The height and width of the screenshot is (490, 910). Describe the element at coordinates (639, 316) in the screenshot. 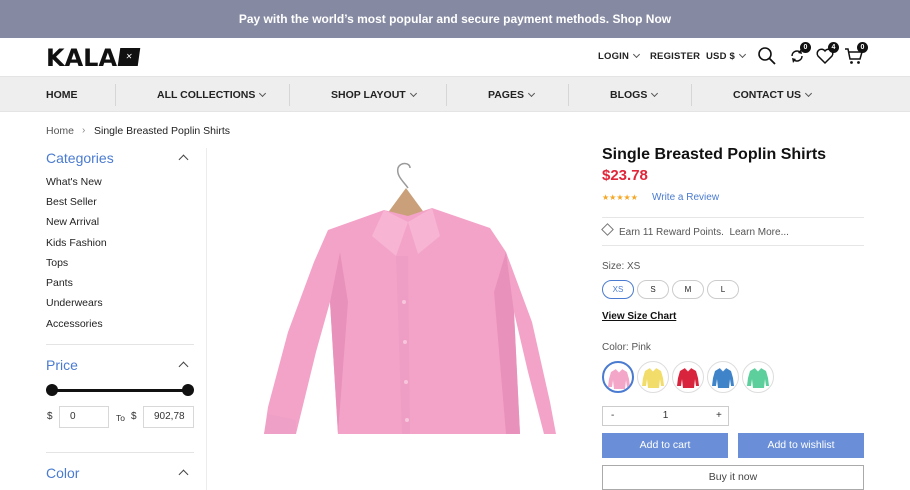

I see `view-size-chart-link: View Size Chart` at that location.